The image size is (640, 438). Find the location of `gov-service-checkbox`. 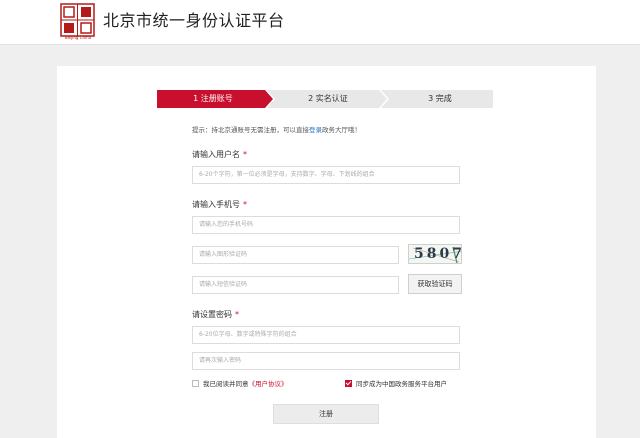

gov-service-checkbox is located at coordinates (348, 383).